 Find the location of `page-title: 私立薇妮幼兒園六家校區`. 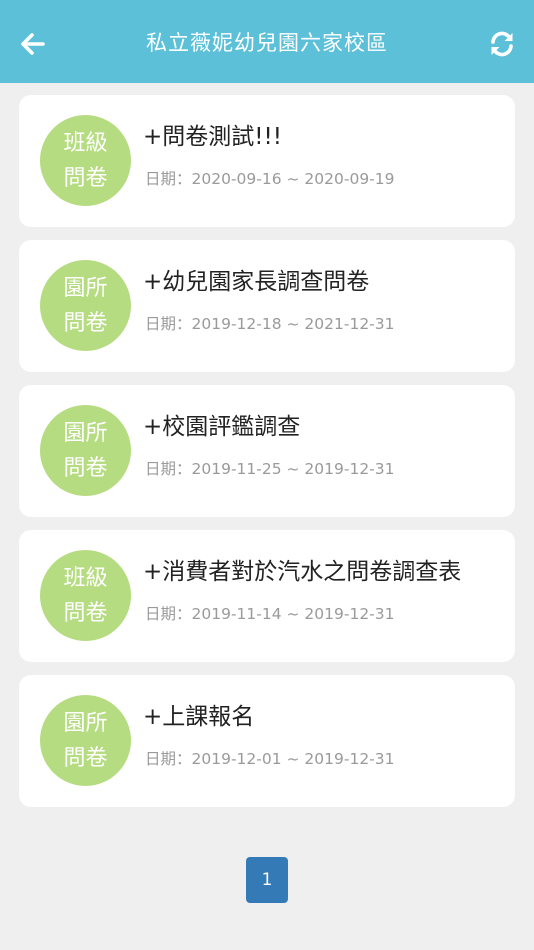

page-title: 私立薇妮幼兒園六家校區 is located at coordinates (267, 42).